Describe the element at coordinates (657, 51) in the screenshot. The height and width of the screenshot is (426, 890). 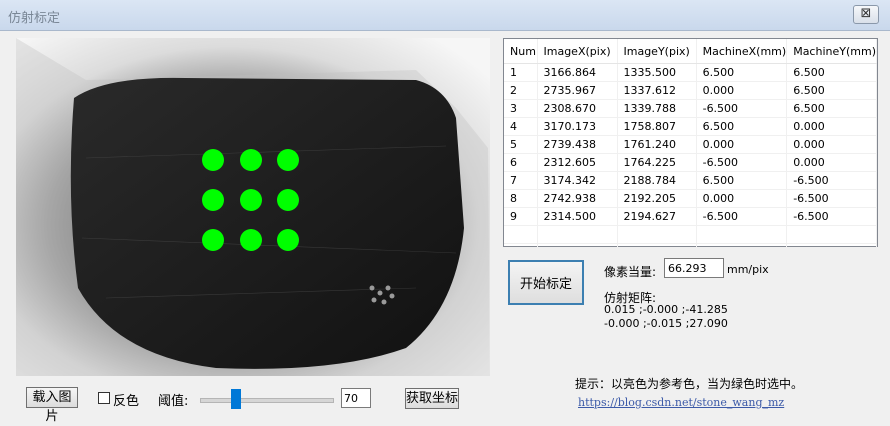
I see `column-header: ImageY(pix)` at that location.